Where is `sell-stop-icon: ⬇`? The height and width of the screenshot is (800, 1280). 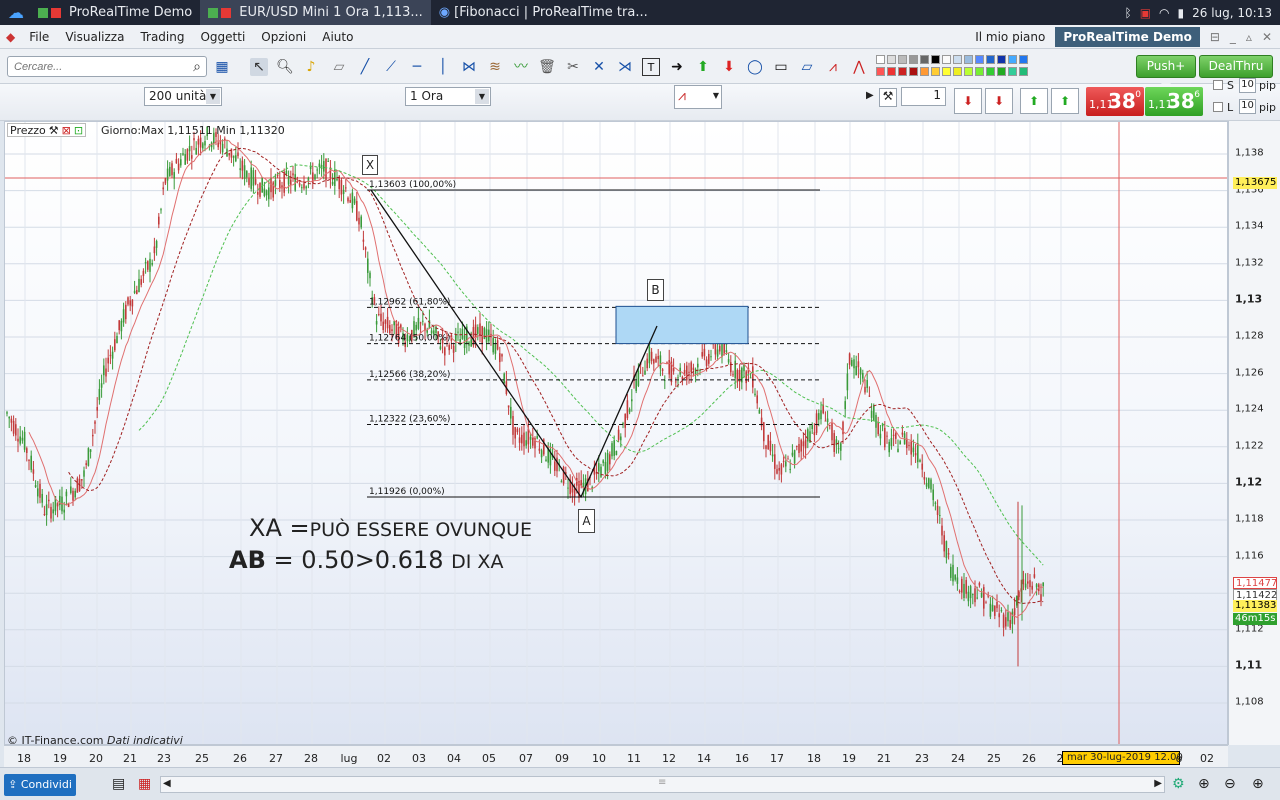 sell-stop-icon: ⬇ is located at coordinates (999, 101).